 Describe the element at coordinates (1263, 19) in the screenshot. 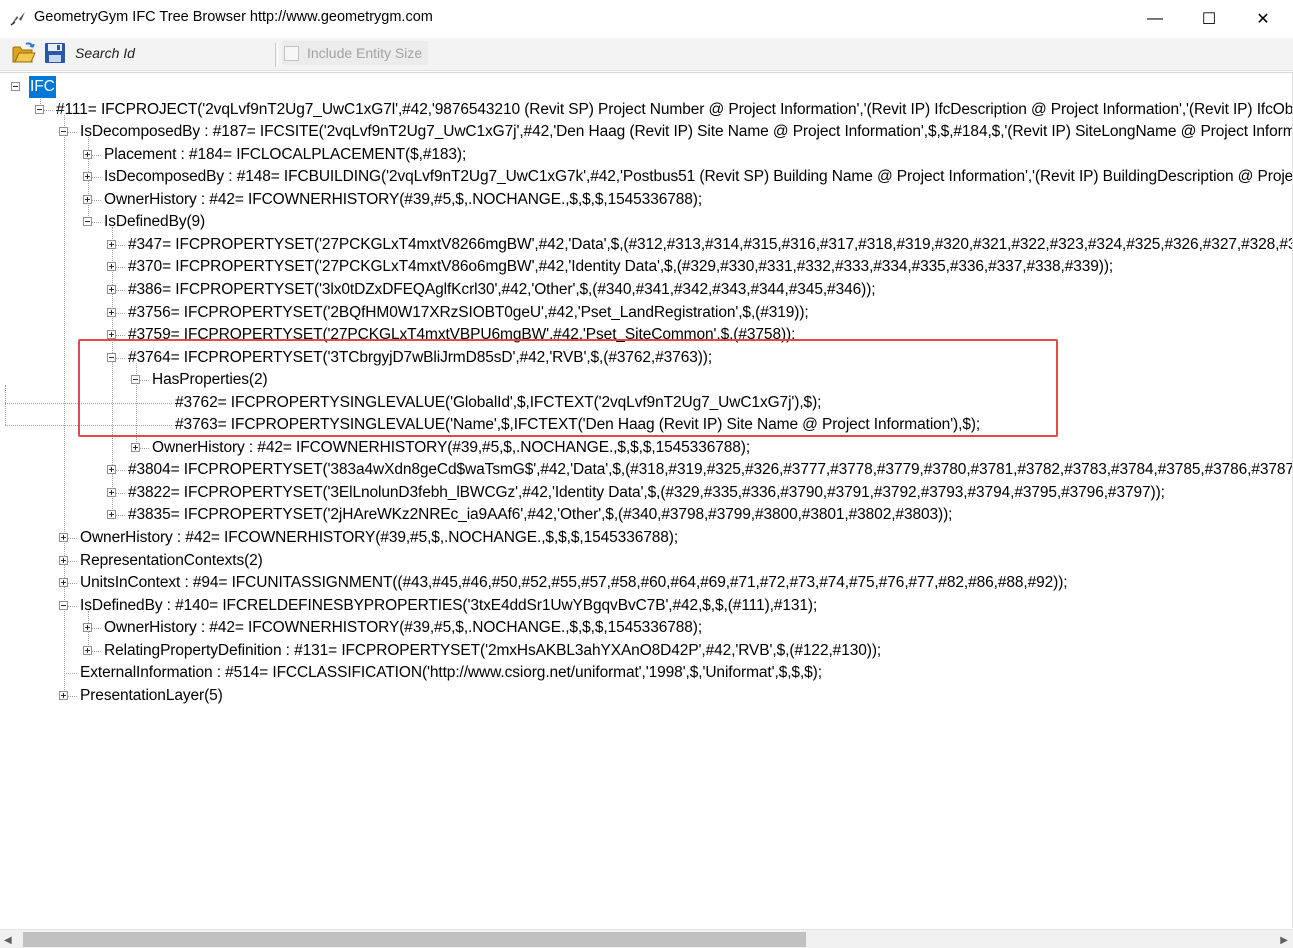

I see `close-button: ✕` at that location.